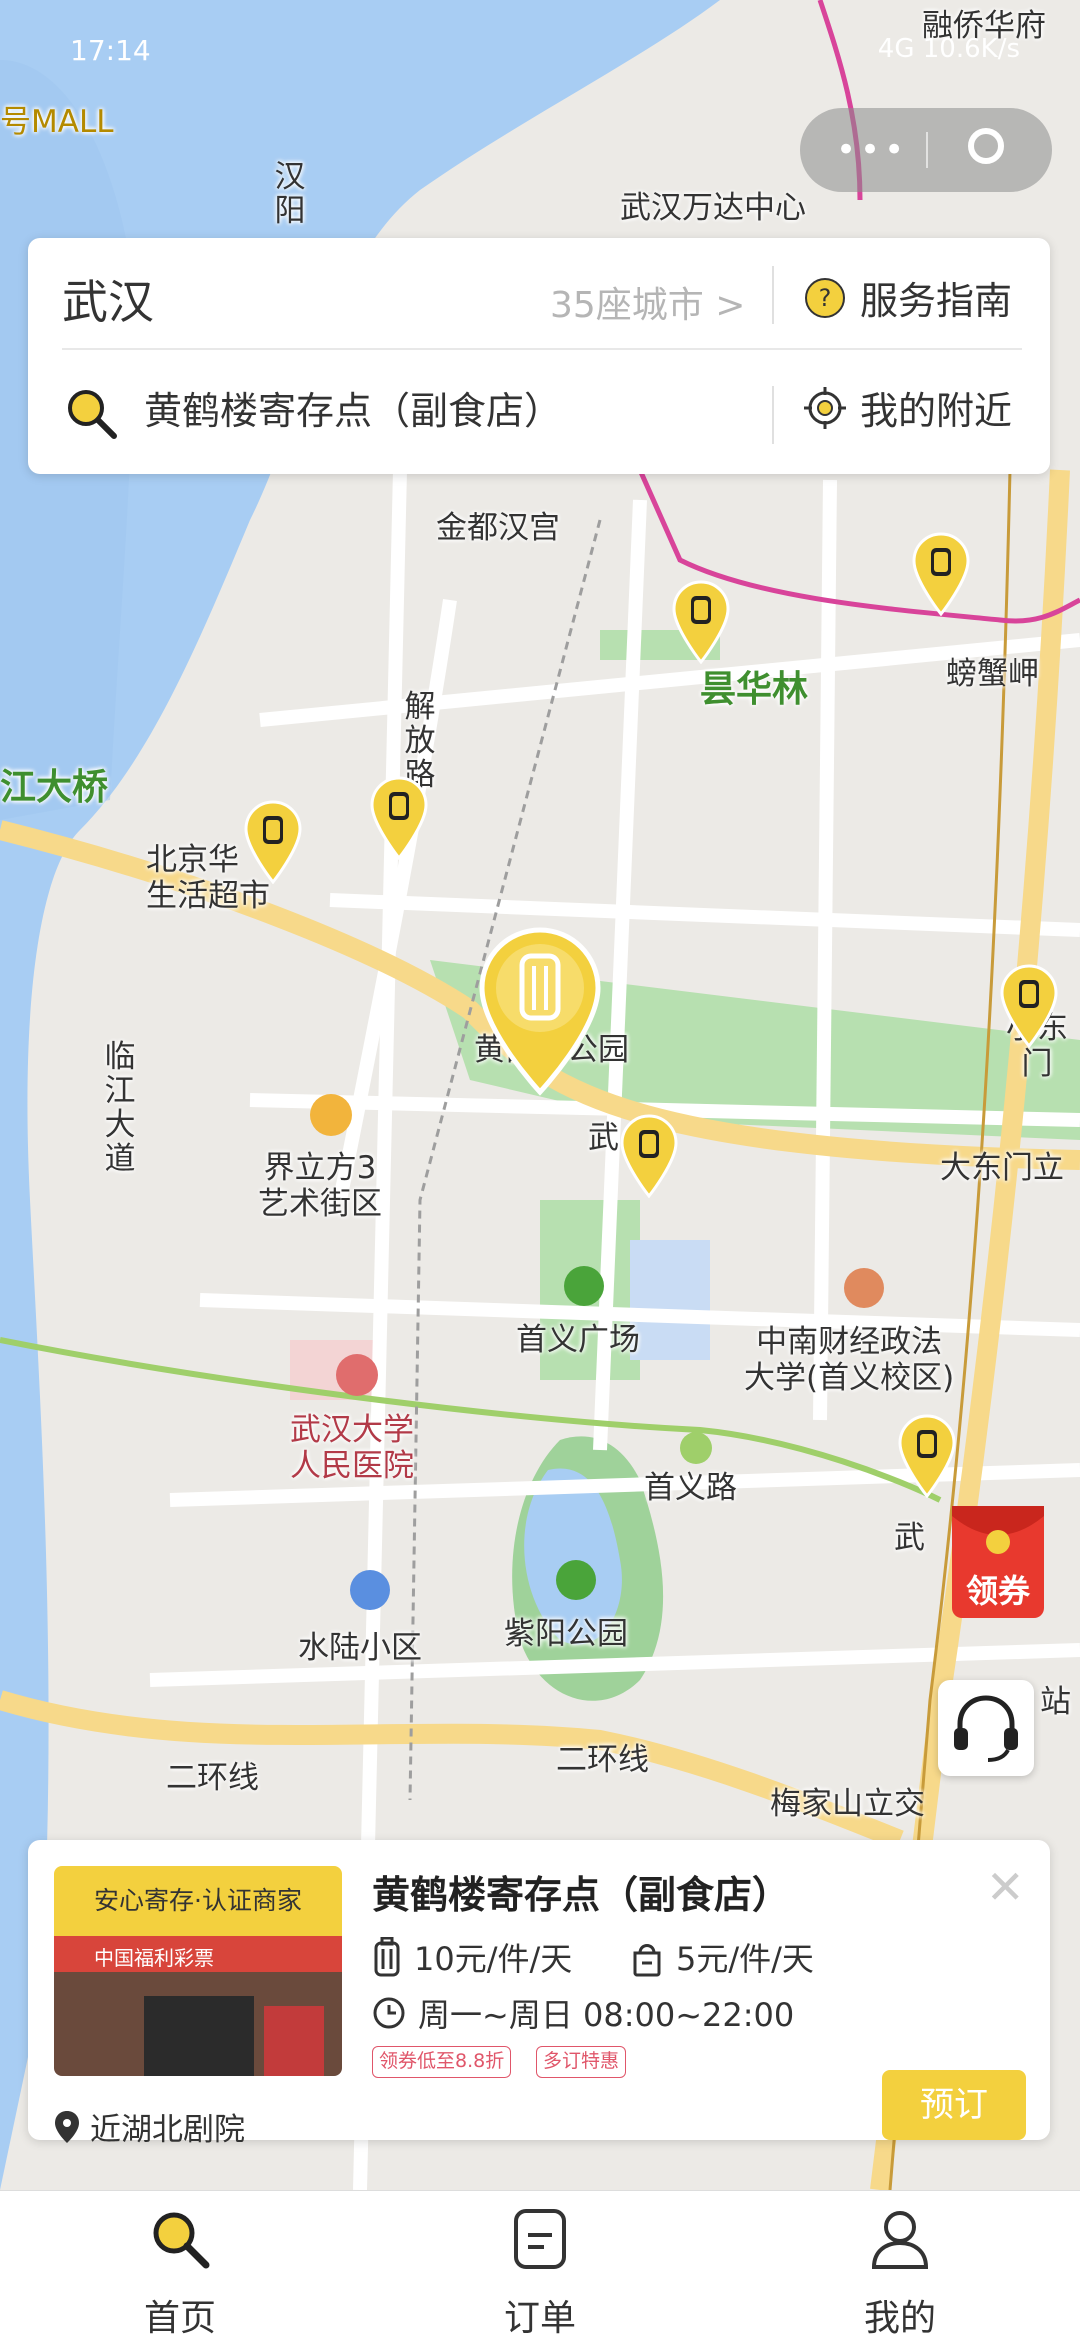  What do you see at coordinates (539, 2318) in the screenshot?
I see `tab-orders-label: 订单` at bounding box center [539, 2318].